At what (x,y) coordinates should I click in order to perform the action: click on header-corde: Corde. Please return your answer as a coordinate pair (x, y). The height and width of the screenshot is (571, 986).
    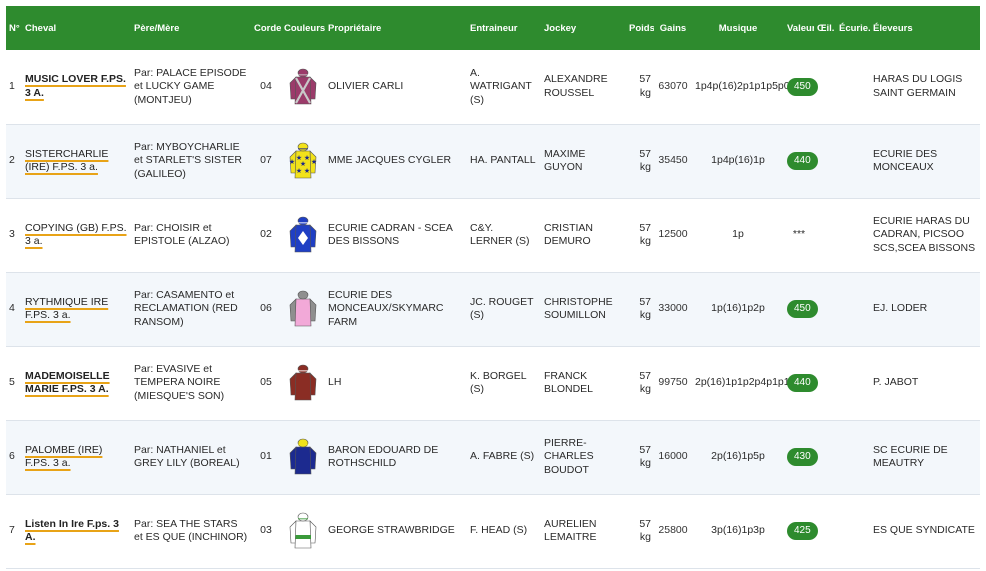
    Looking at the image, I should click on (266, 28).